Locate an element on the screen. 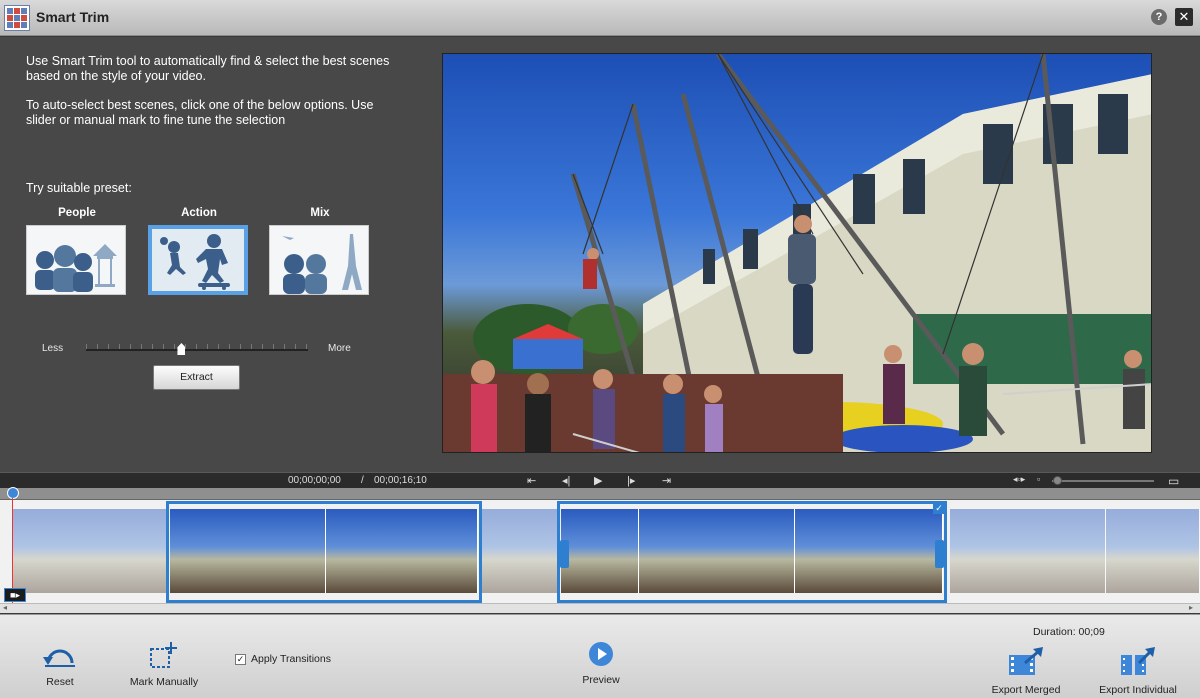 Image resolution: width=1200 pixels, height=698 pixels. mark-manually-button: Mark Manually is located at coordinates (164, 664).